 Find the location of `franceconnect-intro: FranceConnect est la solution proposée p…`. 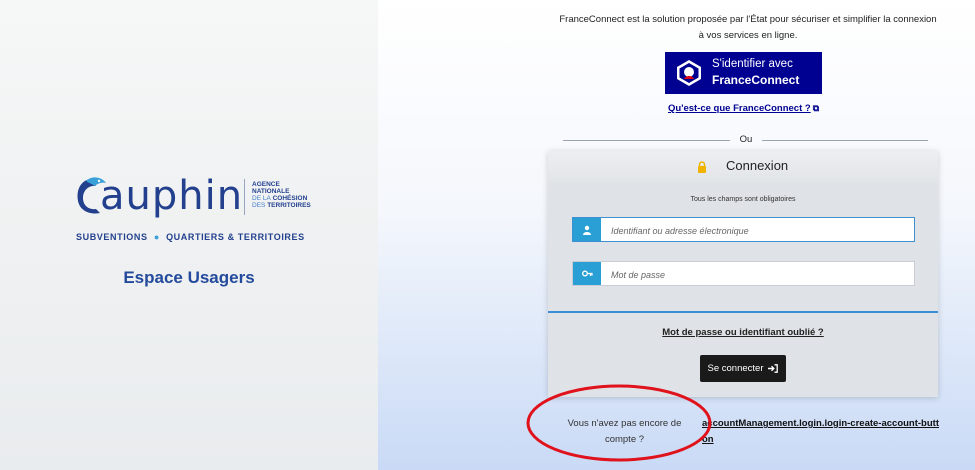

franceconnect-intro: FranceConnect est la solution proposée p… is located at coordinates (748, 27).